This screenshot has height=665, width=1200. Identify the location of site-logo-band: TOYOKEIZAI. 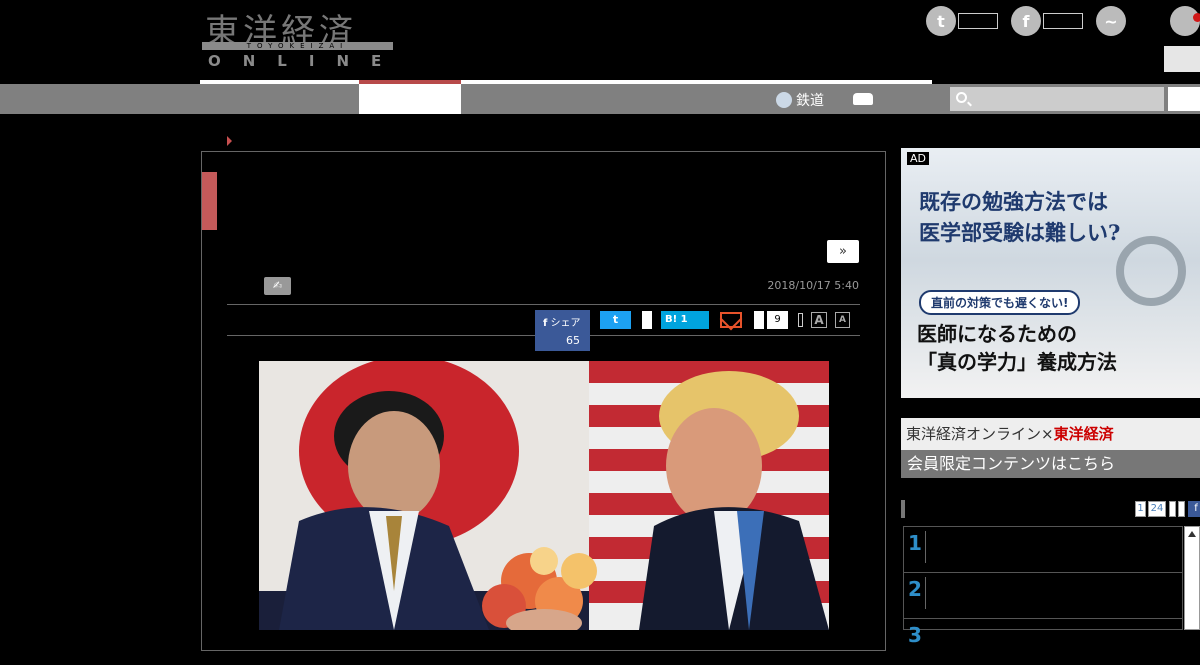
(297, 46).